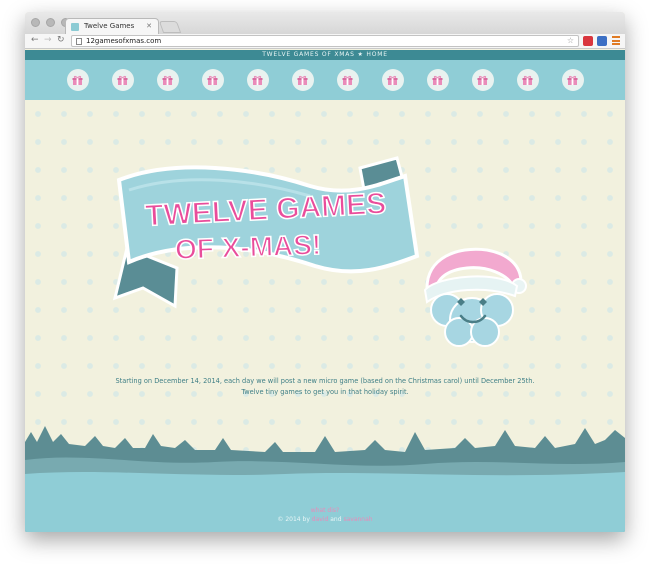  I want to click on author-david-link: david, so click(320, 519).